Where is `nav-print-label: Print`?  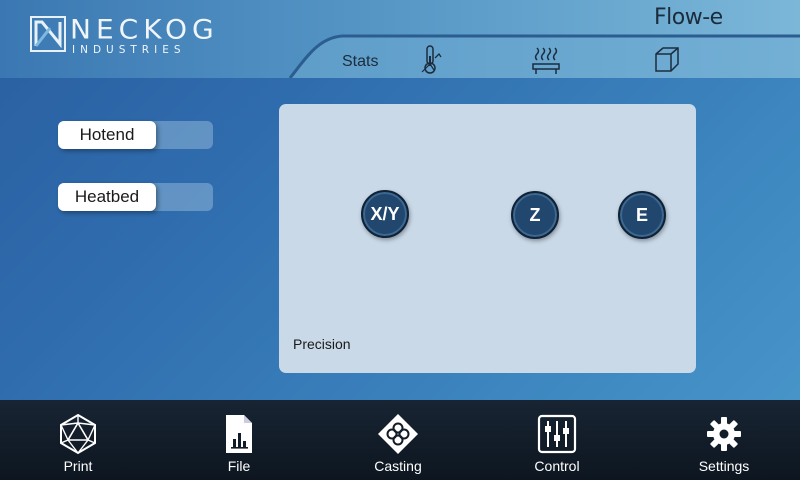
nav-print-label: Print is located at coordinates (78, 466).